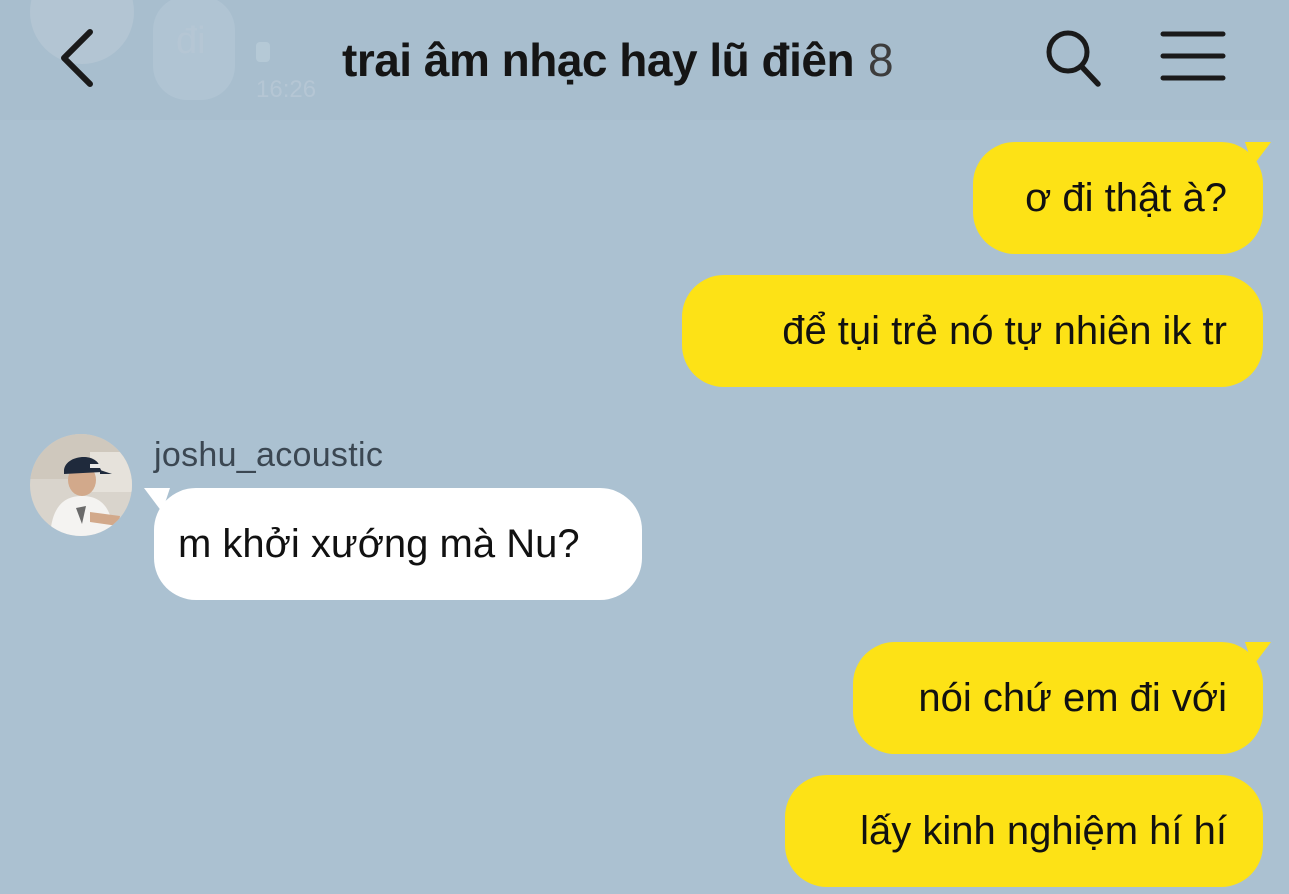  What do you see at coordinates (191, 41) in the screenshot?
I see `ghost-message-text: đi` at bounding box center [191, 41].